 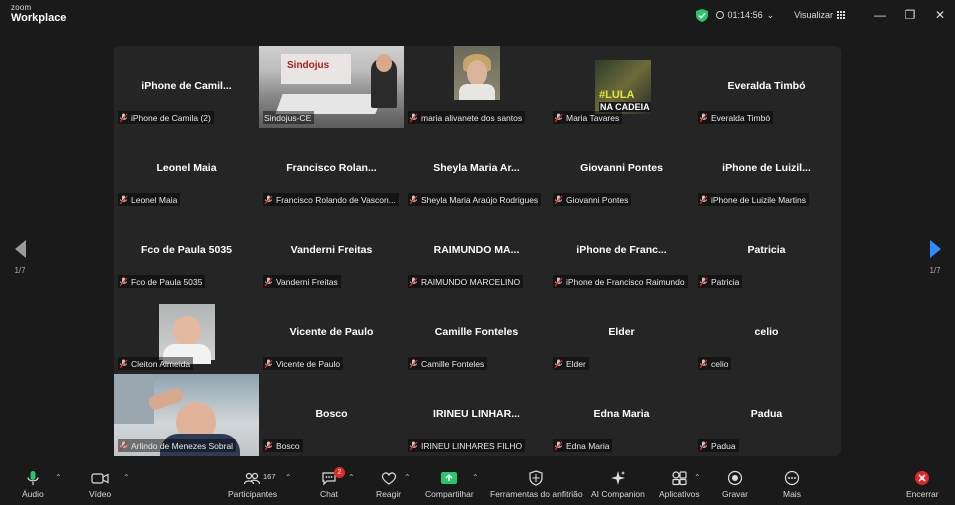 I want to click on participant-tile: Fco de Paula 5035 Fco de Paula 5035, so click(x=186, y=251).